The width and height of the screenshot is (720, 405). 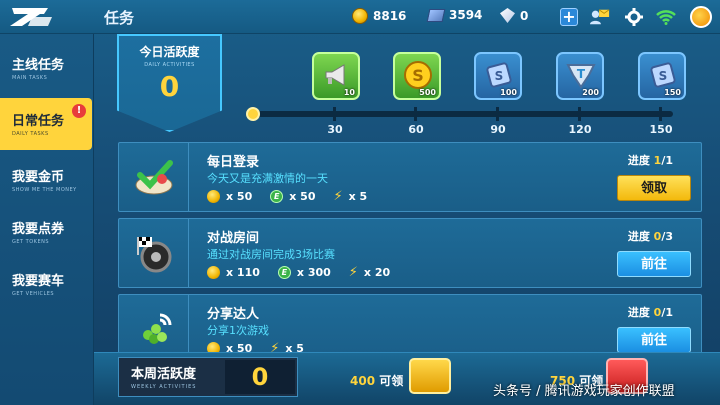 I want to click on game-logo-icon, so click(x=31, y=17).